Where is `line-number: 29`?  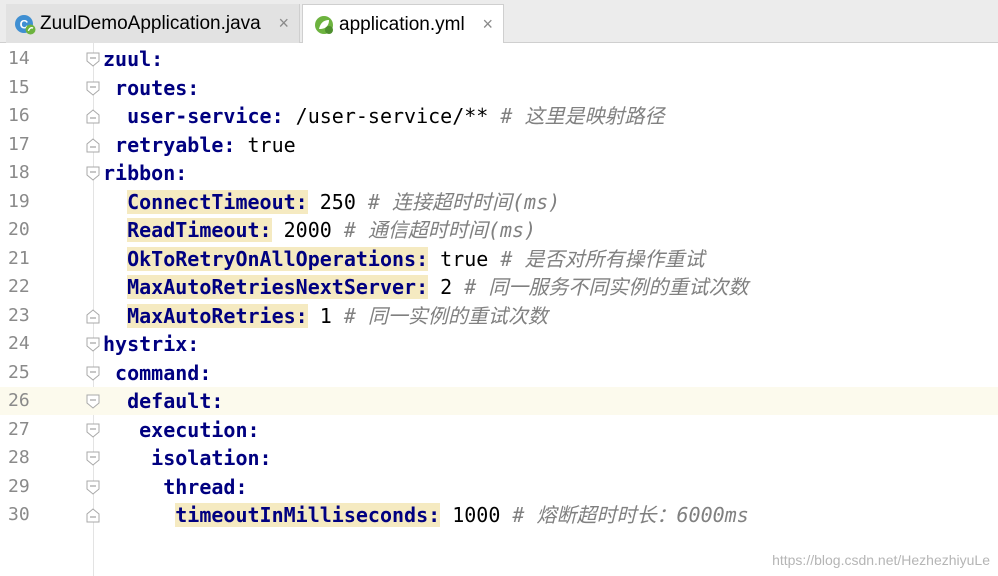 line-number: 29 is located at coordinates (19, 486).